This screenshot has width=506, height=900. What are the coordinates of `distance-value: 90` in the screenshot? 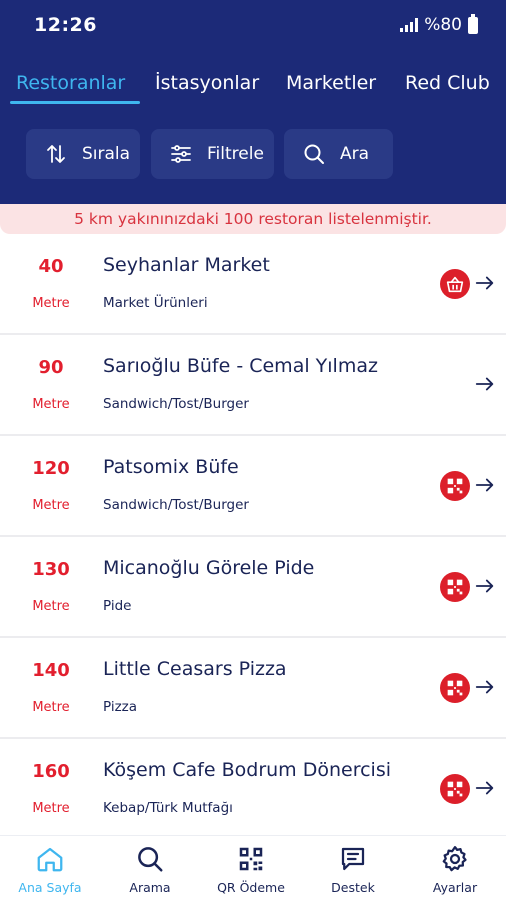 It's located at (51, 367).